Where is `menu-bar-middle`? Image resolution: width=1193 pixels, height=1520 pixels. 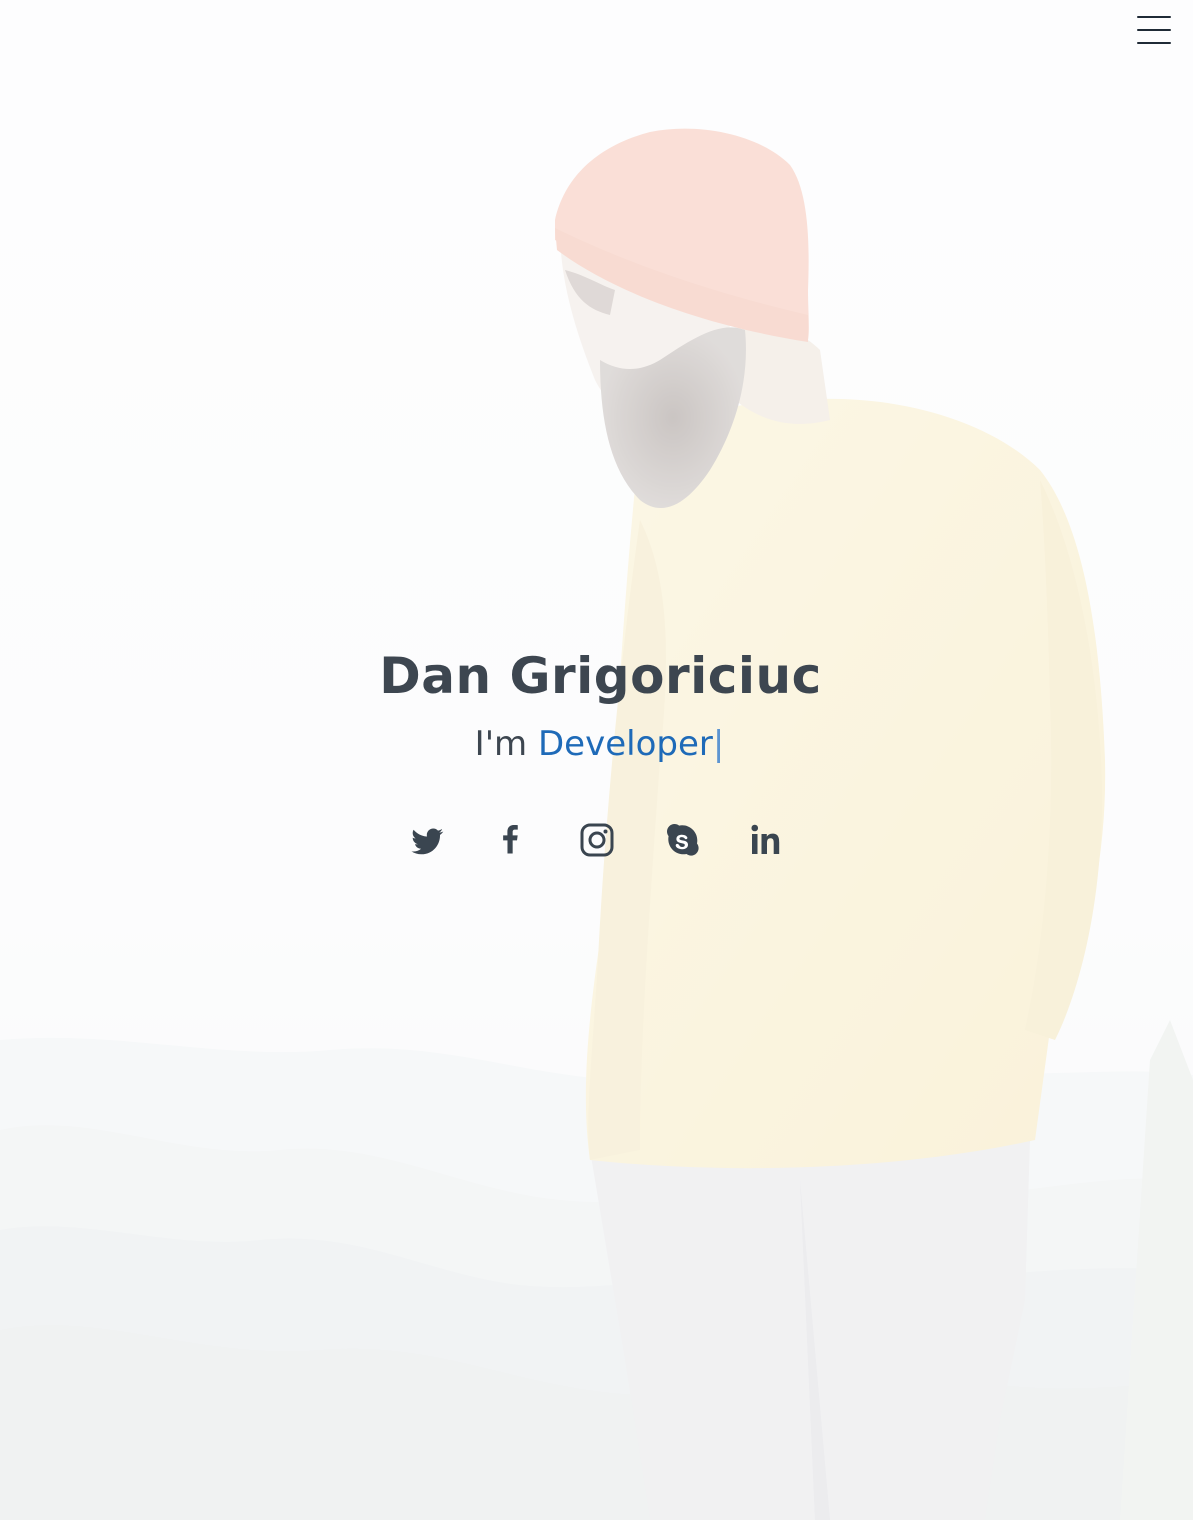
menu-bar-middle is located at coordinates (1154, 30).